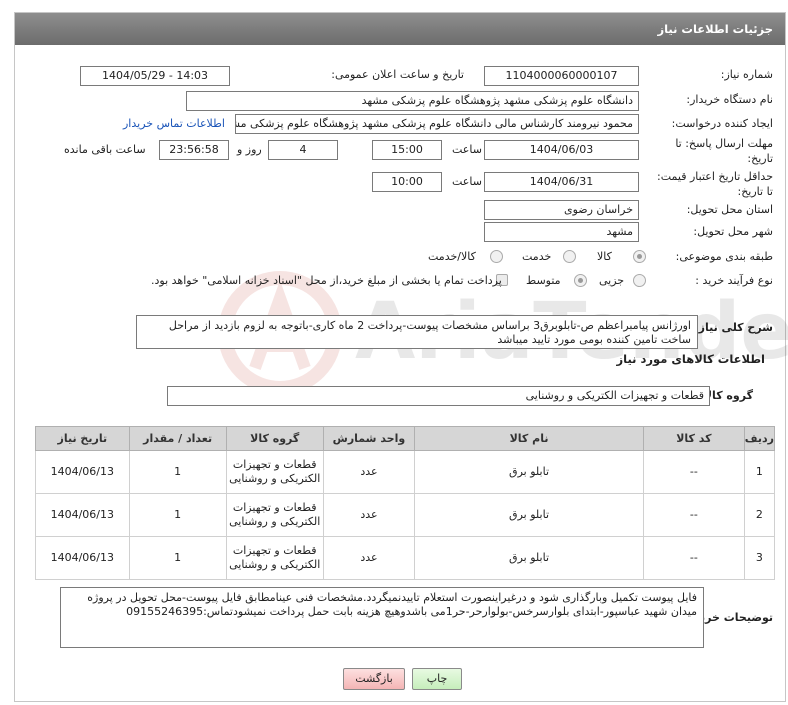  What do you see at coordinates (612, 280) in the screenshot?
I see `process-option-minor: جزیی` at bounding box center [612, 280].